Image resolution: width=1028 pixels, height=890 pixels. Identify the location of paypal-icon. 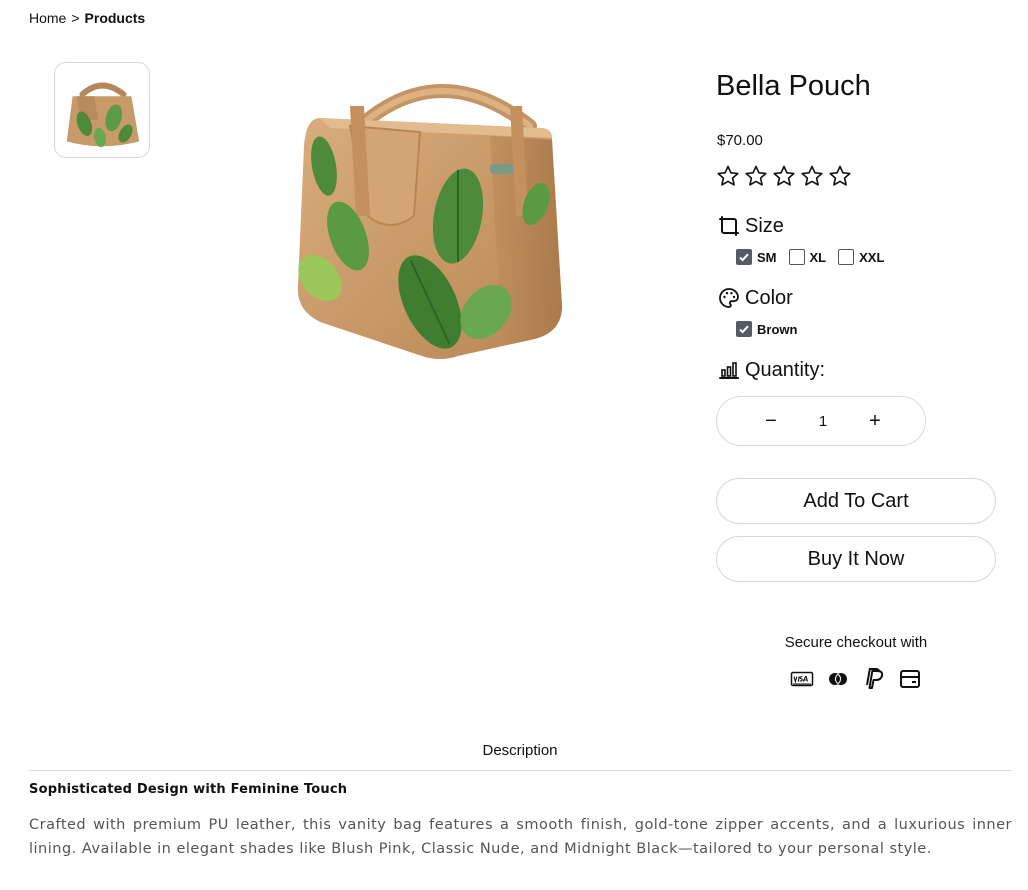
(874, 679).